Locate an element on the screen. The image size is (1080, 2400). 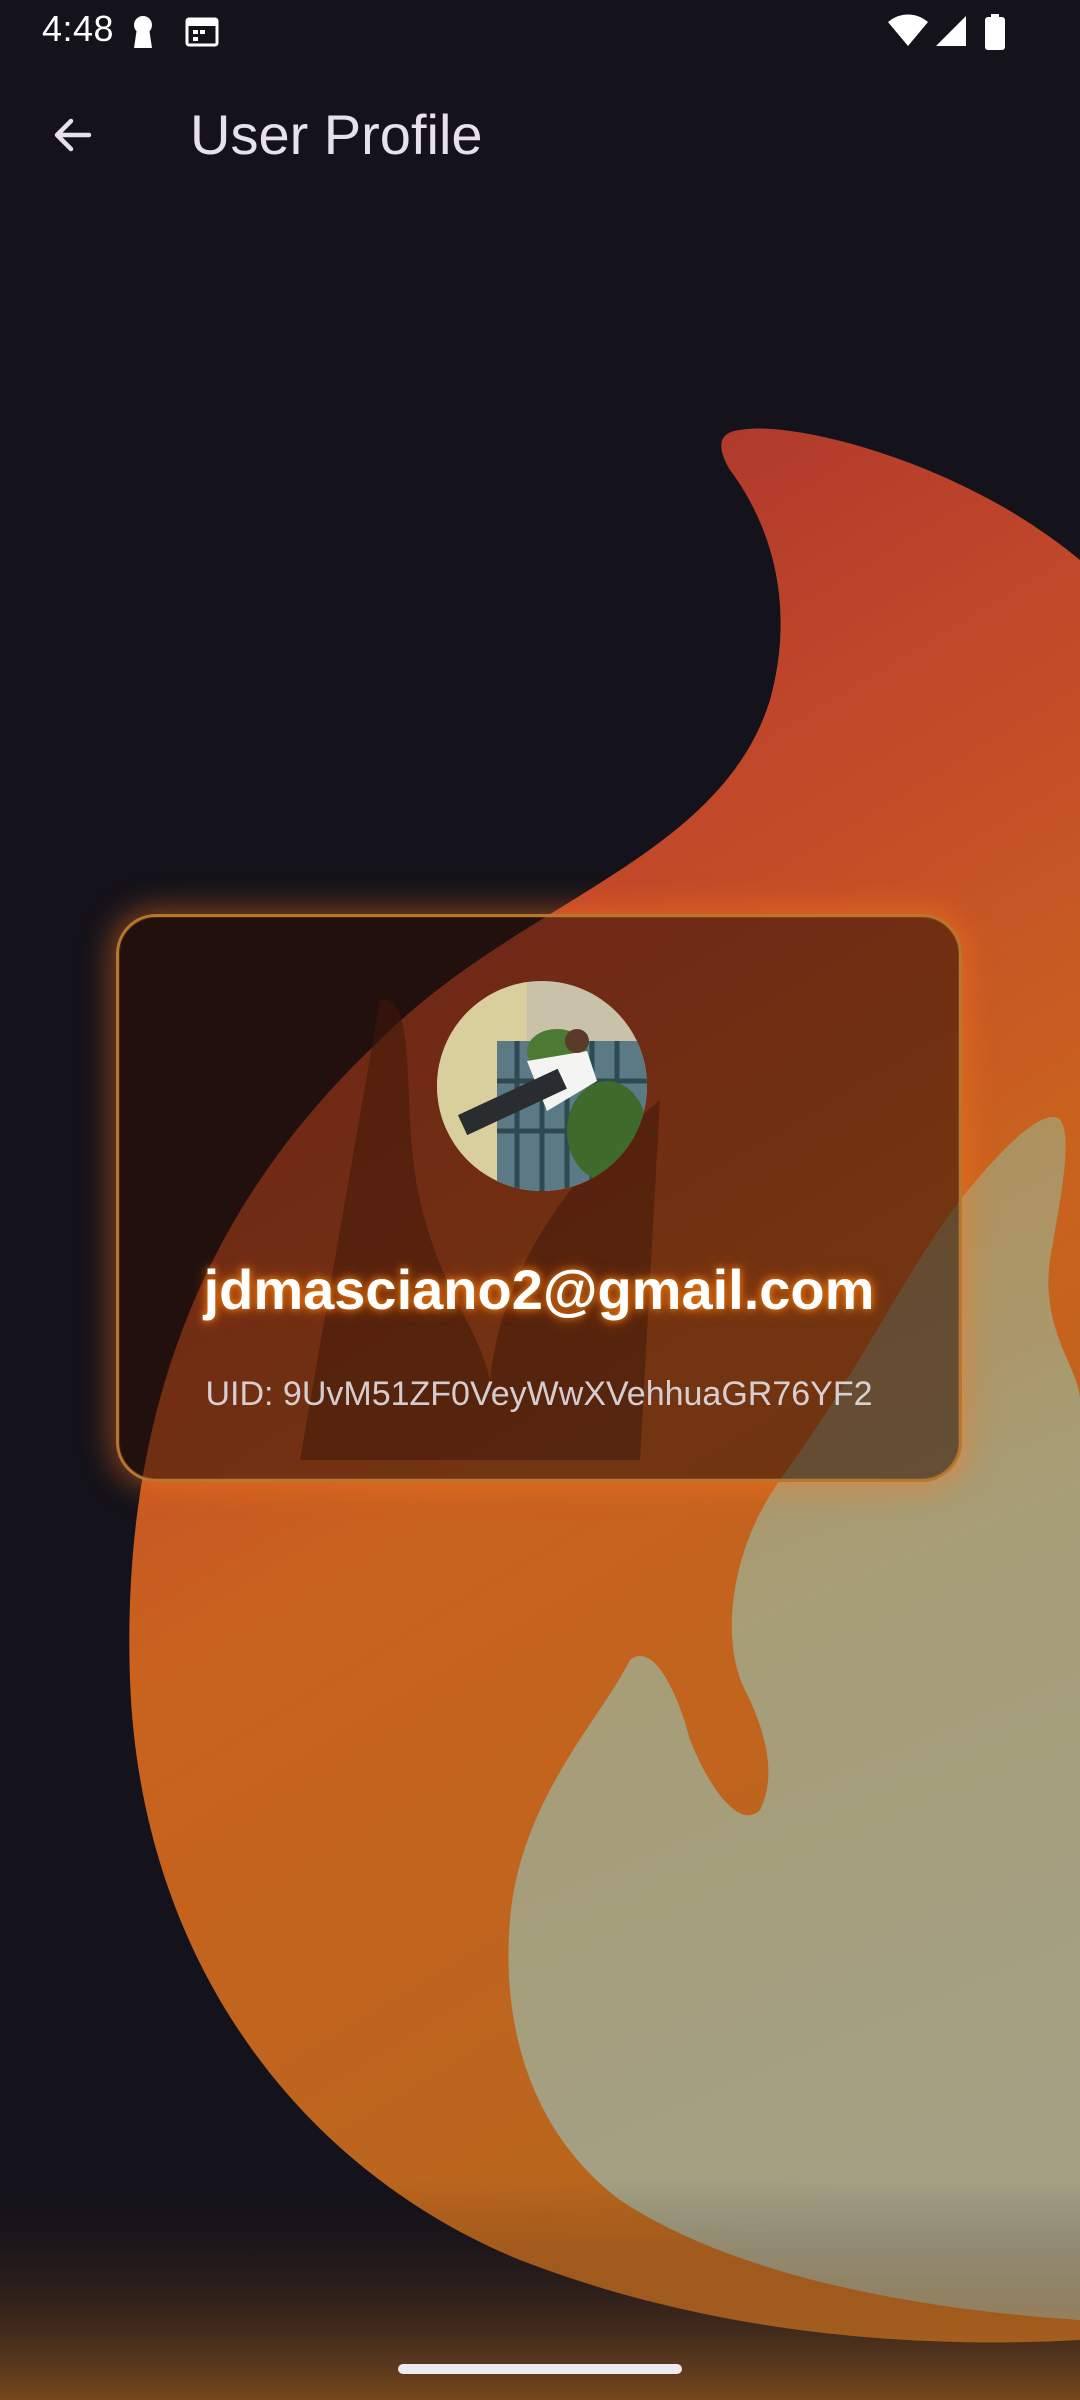
avatar is located at coordinates (542, 1086).